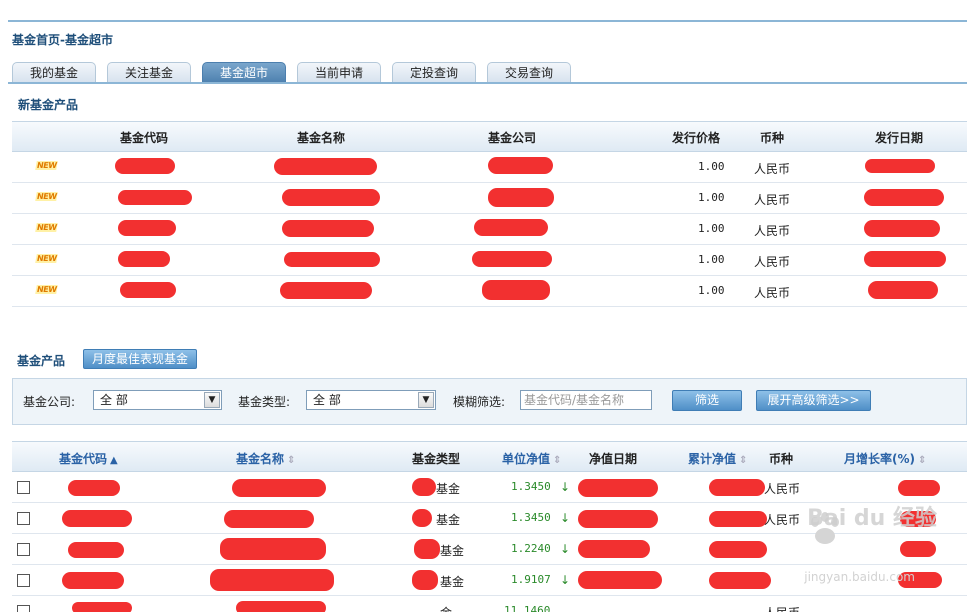 The width and height of the screenshot is (967, 612). What do you see at coordinates (529, 72) in the screenshot?
I see `tab-transaction-query: 交易查询` at bounding box center [529, 72].